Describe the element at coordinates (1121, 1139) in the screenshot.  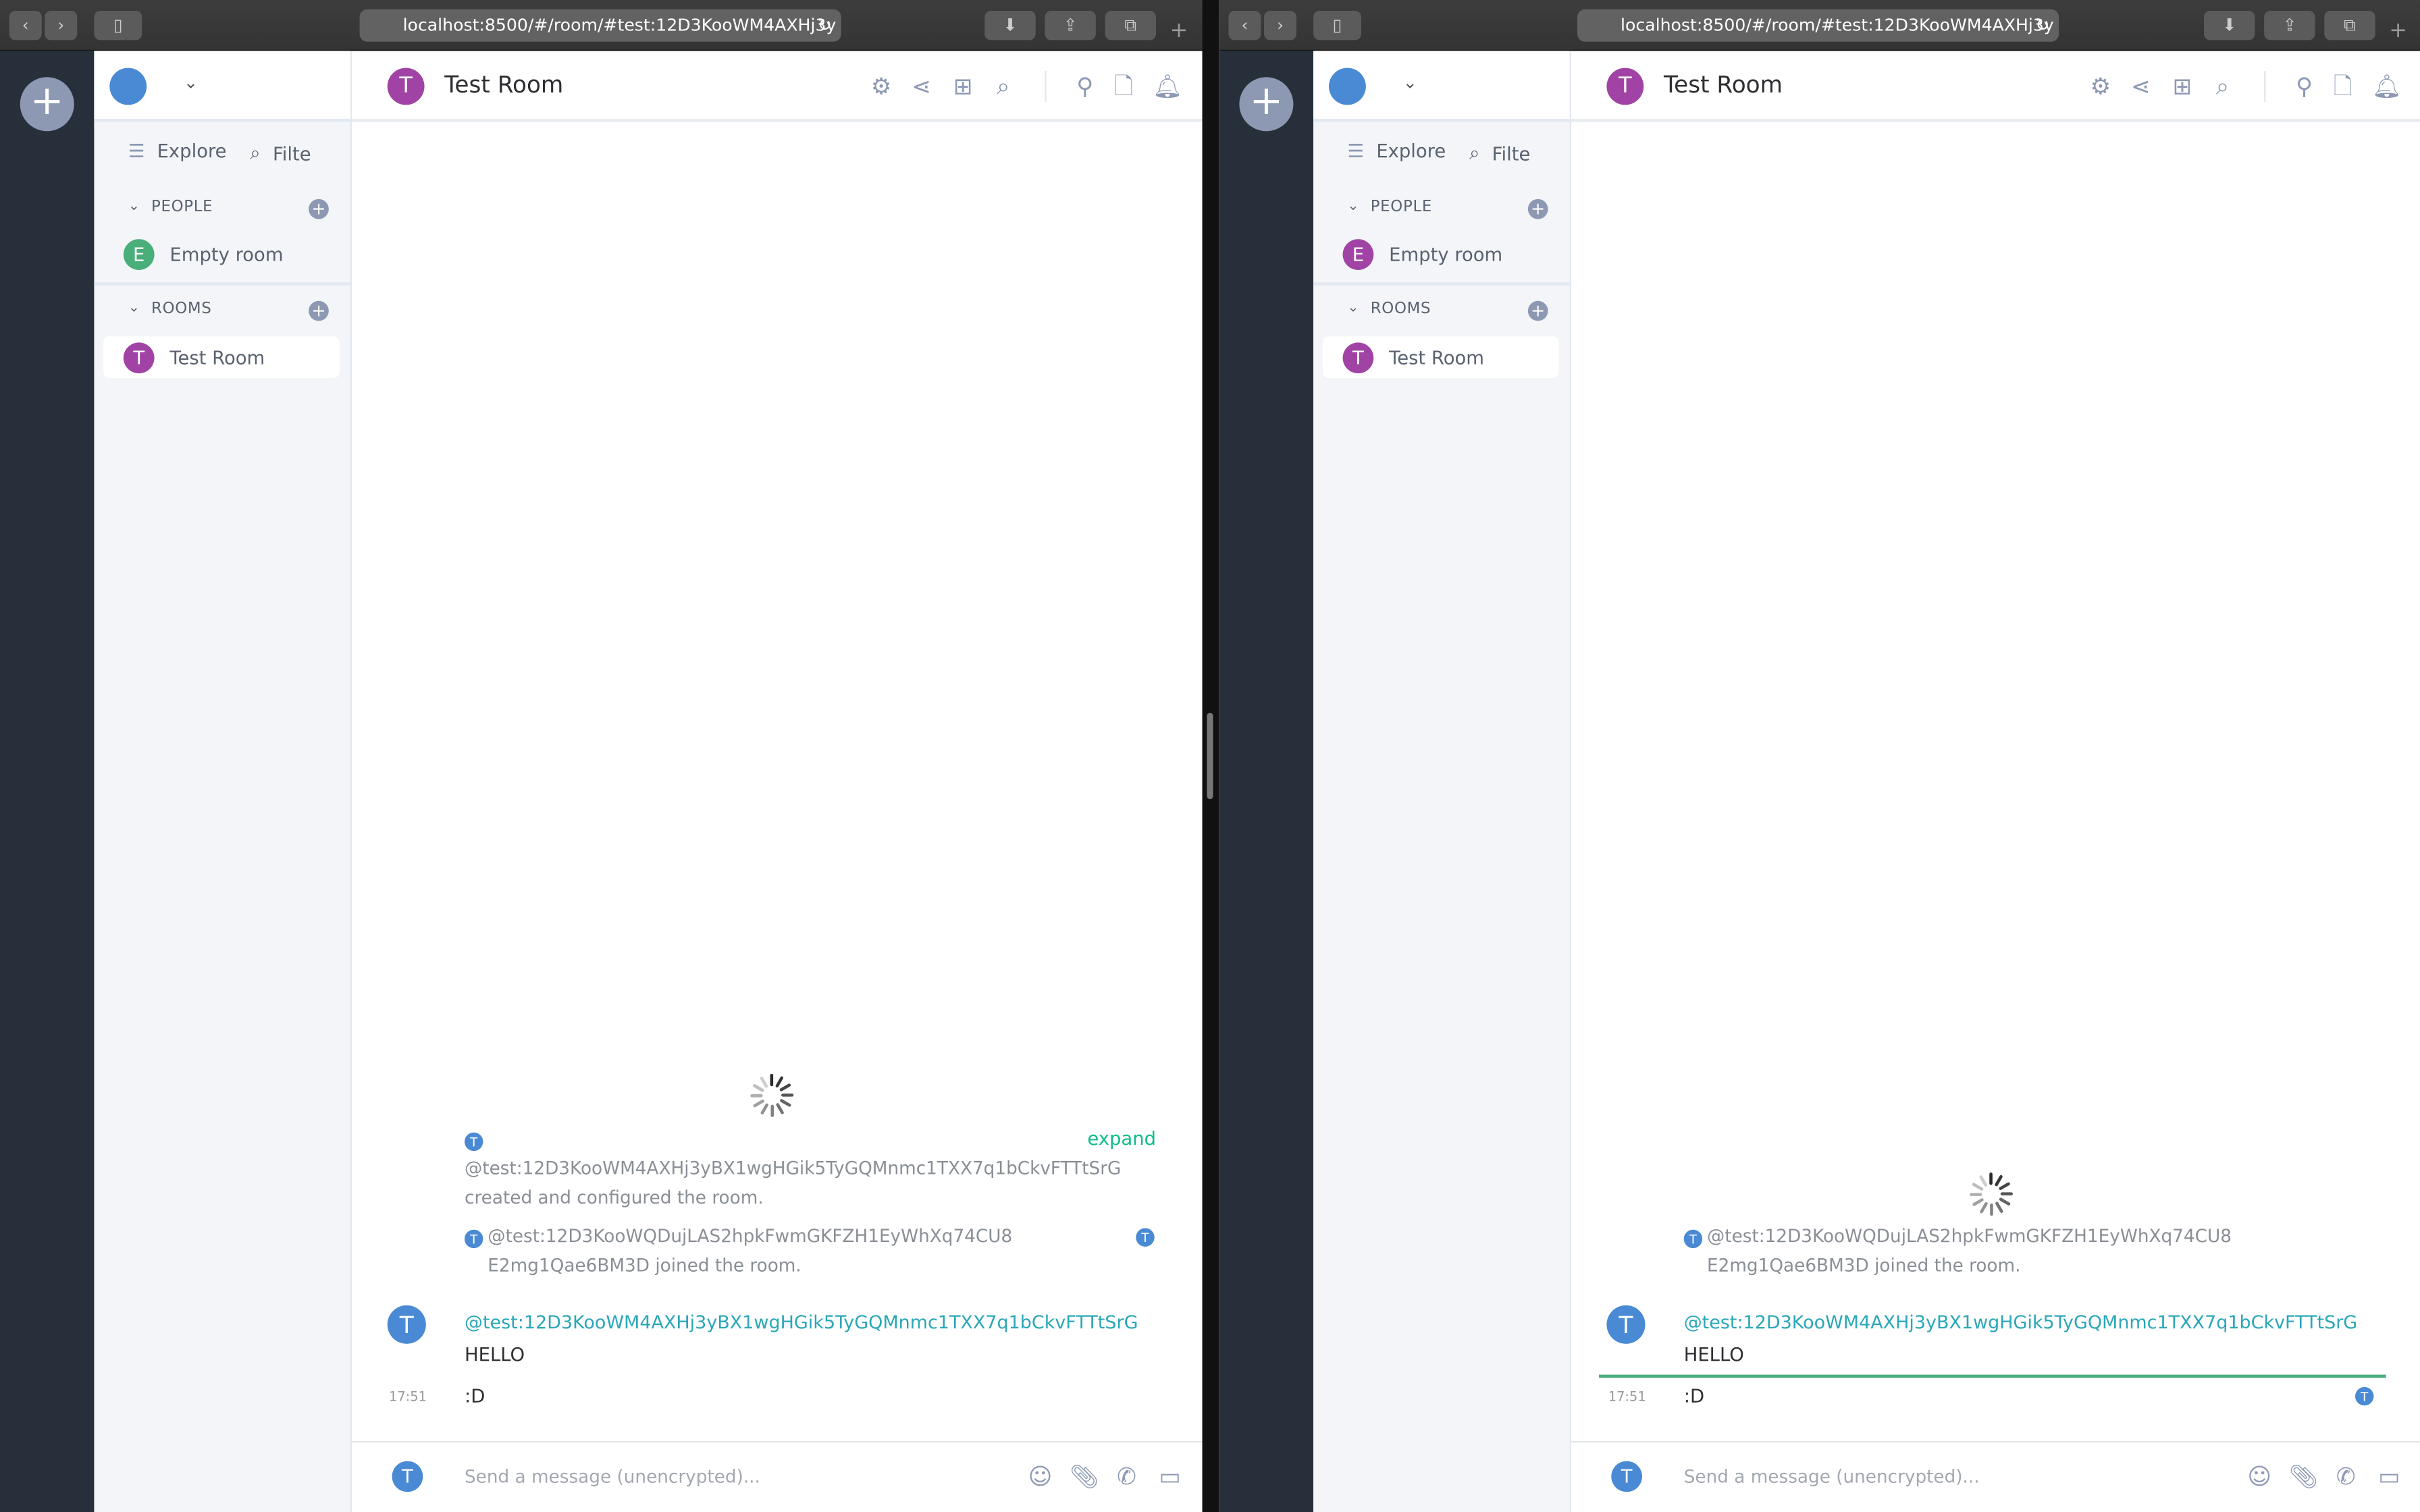
I see `expand-link: expand` at that location.